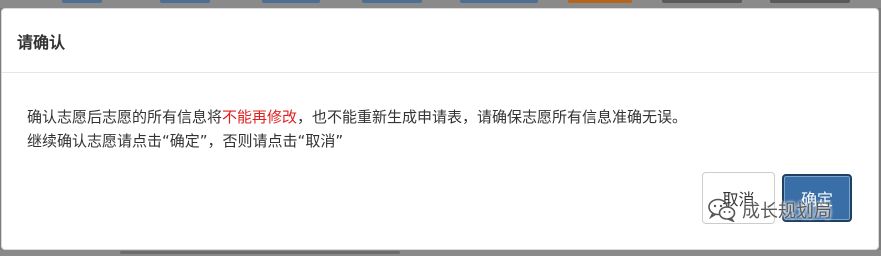  What do you see at coordinates (260, 252) in the screenshot?
I see `background-text` at bounding box center [260, 252].